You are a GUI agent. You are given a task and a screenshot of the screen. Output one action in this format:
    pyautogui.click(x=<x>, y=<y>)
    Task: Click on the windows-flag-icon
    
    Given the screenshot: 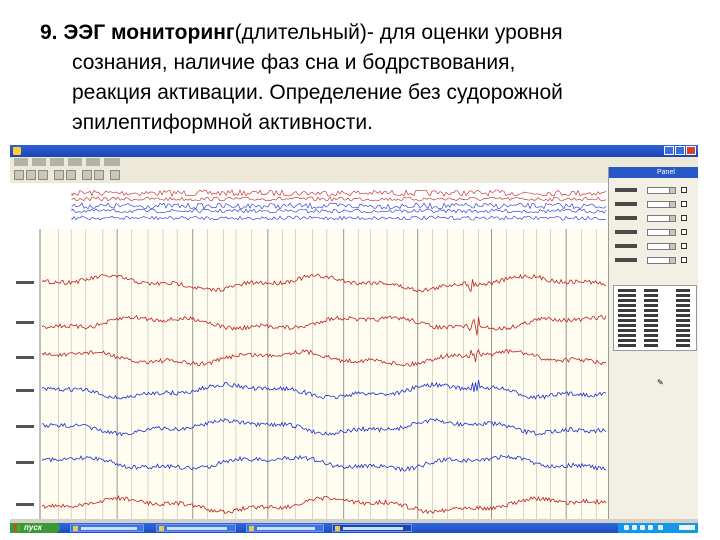 What is the action you would take?
    pyautogui.click(x=17, y=528)
    